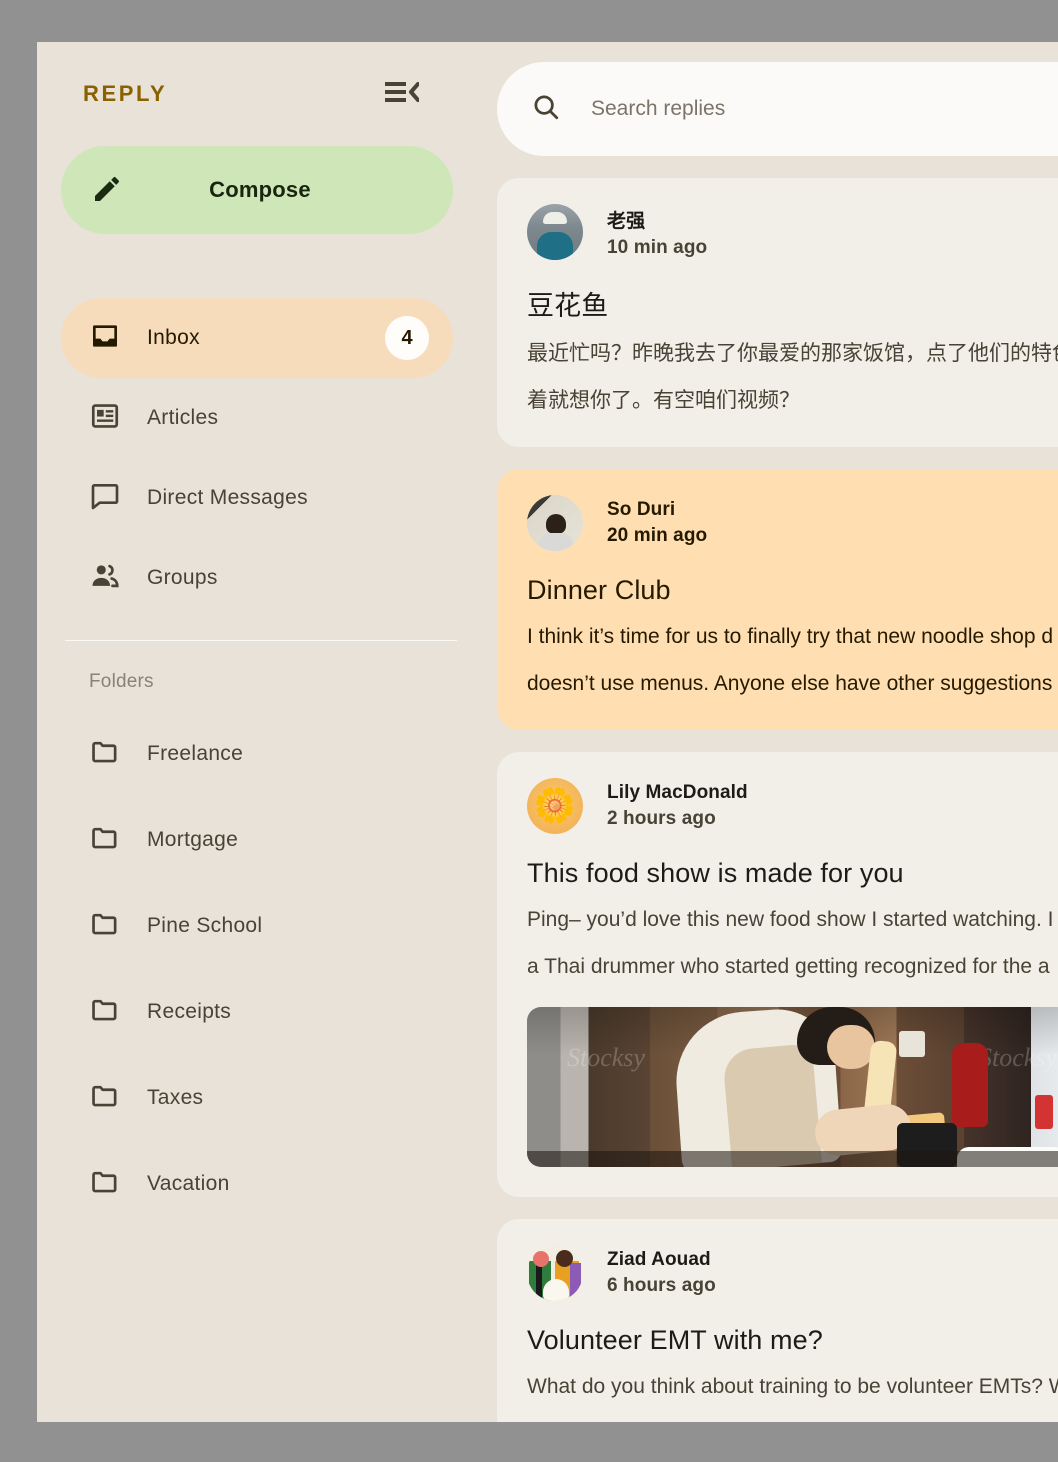  Describe the element at coordinates (107, 190) in the screenshot. I see `pencil-icon` at that location.